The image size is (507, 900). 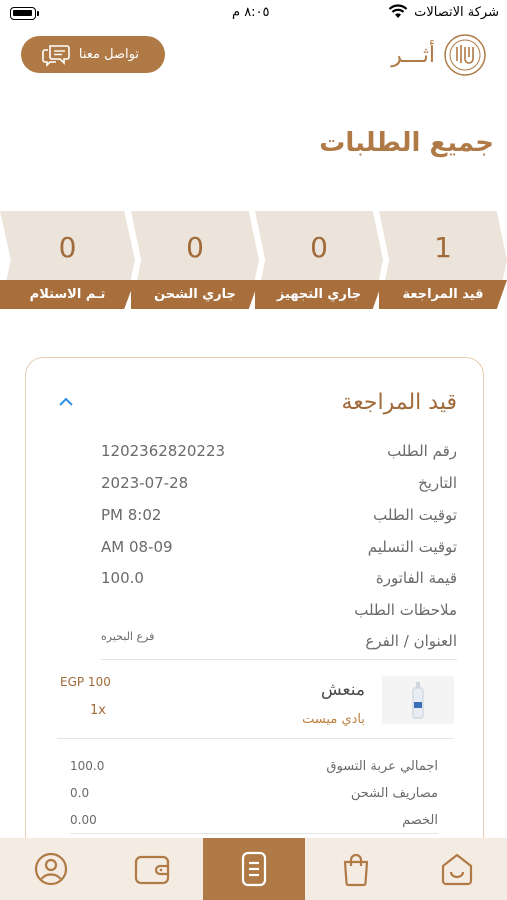 What do you see at coordinates (279, 518) in the screenshot?
I see `order-time-row: توقيت الطلب PM 8:02` at bounding box center [279, 518].